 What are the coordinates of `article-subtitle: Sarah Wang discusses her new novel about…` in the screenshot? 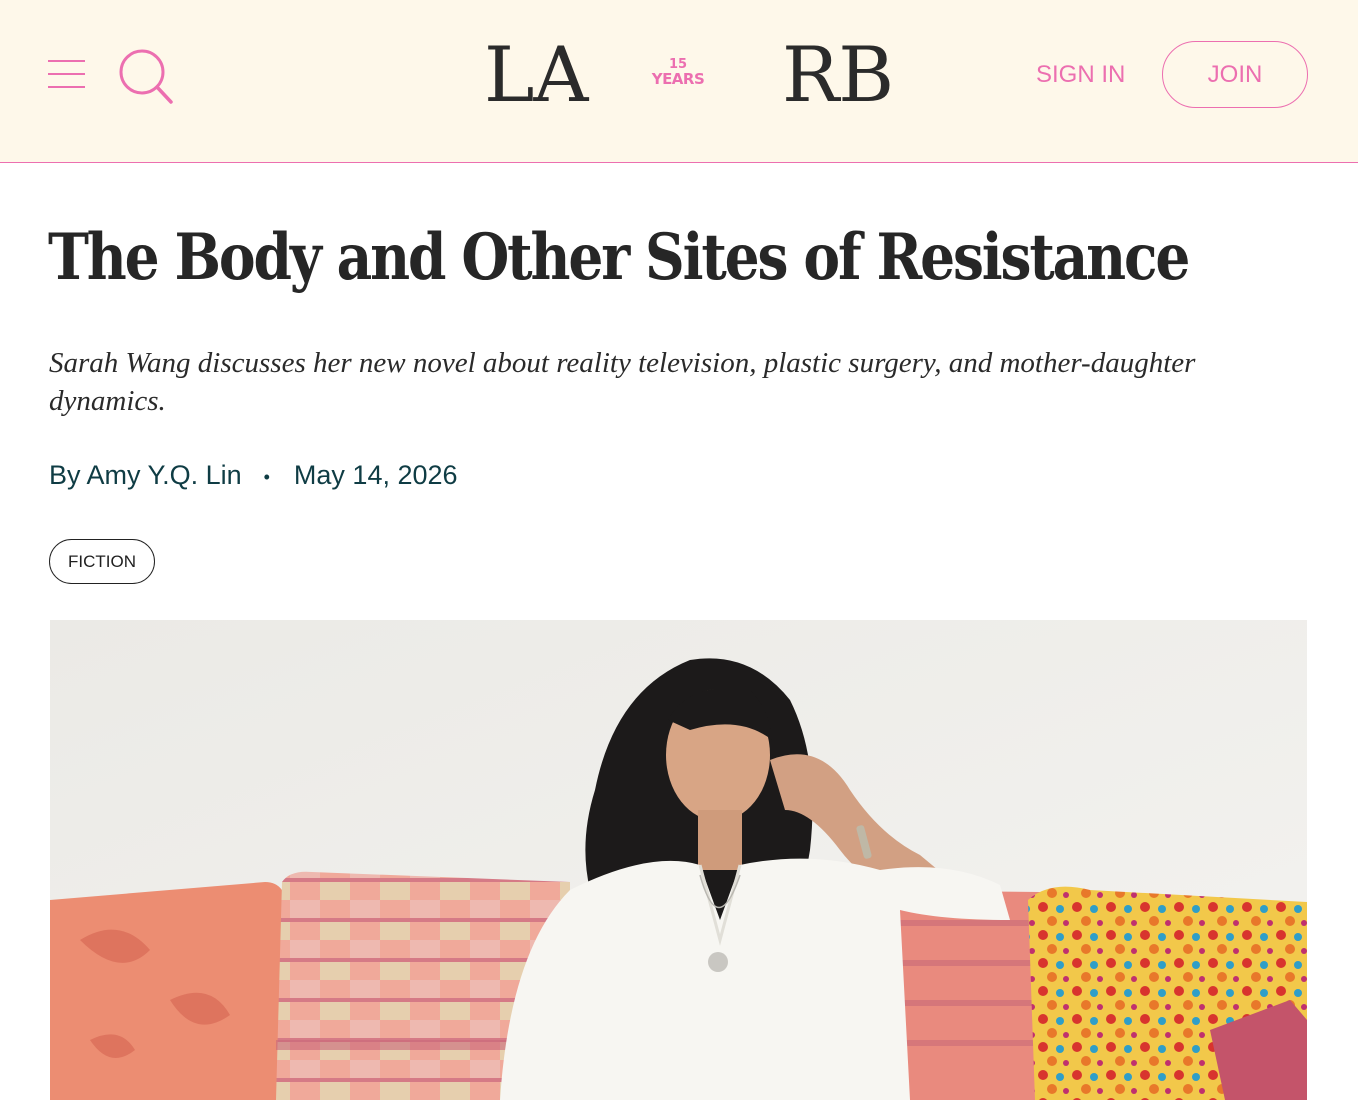 It's located at (622, 382).